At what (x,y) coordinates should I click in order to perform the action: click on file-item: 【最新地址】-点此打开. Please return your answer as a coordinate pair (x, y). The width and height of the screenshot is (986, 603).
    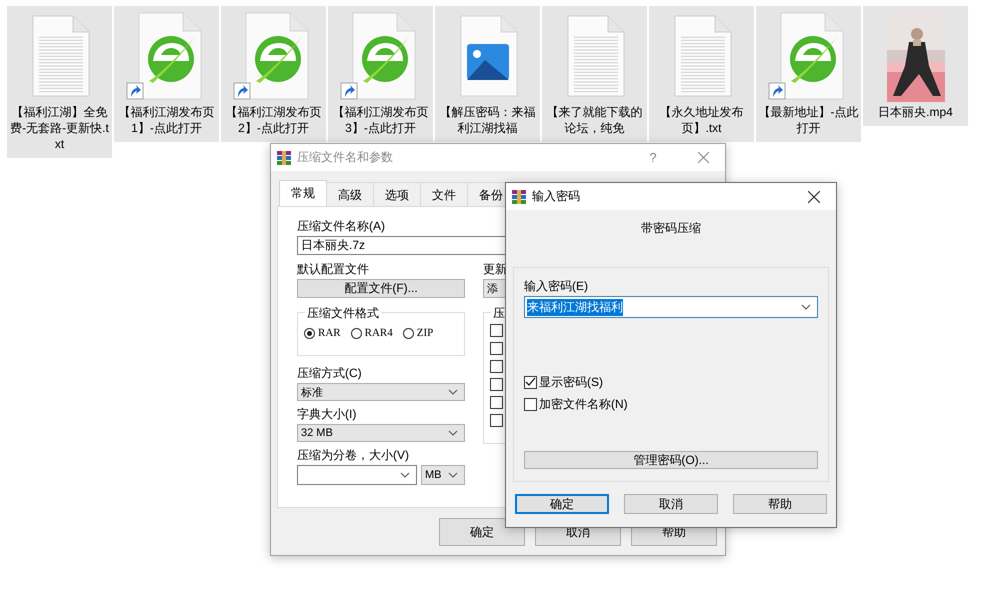
    Looking at the image, I should click on (808, 74).